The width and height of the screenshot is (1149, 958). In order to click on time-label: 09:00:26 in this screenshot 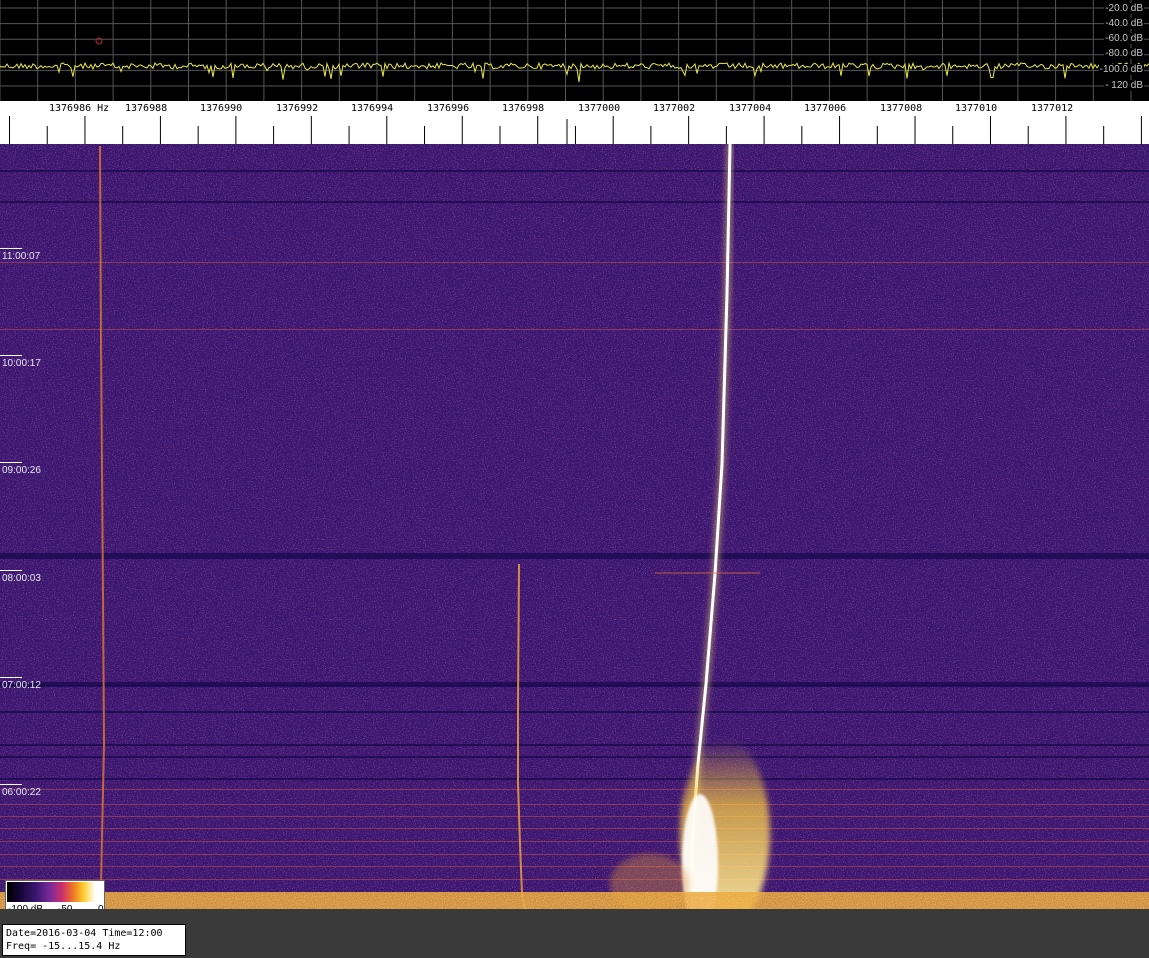, I will do `click(21, 470)`.